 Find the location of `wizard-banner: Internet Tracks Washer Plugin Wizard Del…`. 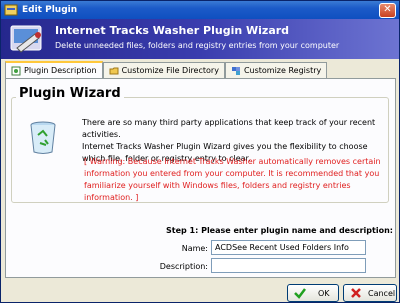

wizard-banner: Internet Tracks Washer Plugin Wizard Del… is located at coordinates (200, 39).